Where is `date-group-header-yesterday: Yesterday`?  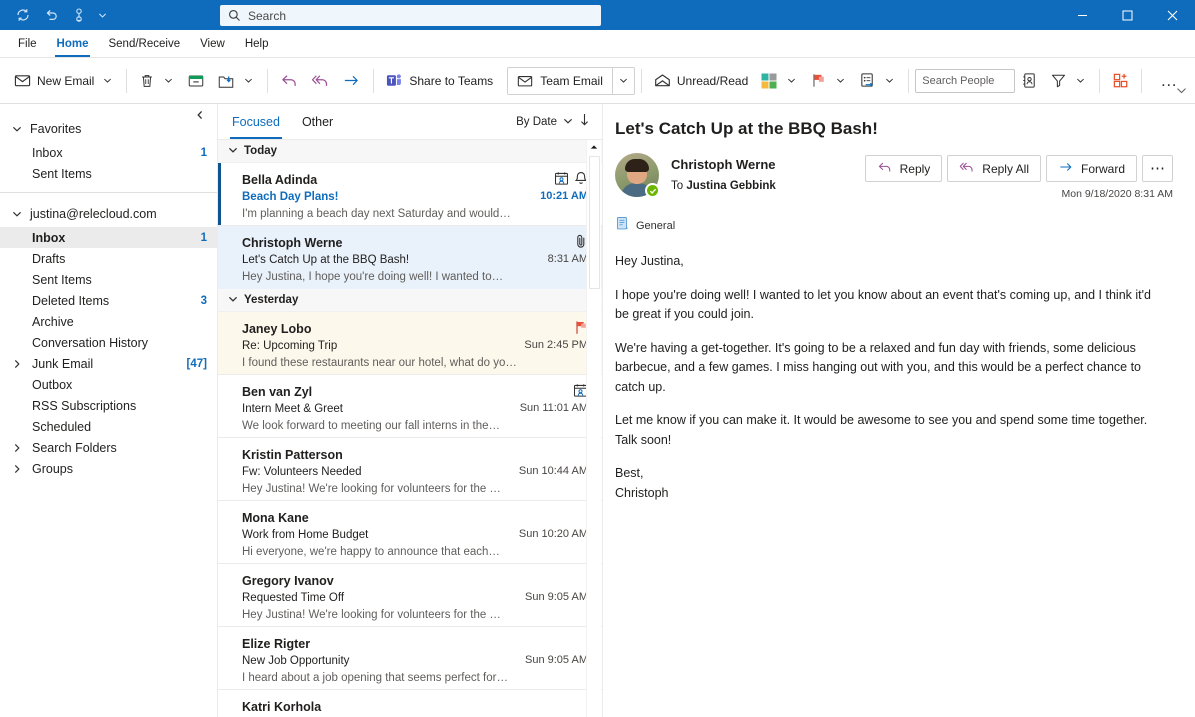
date-group-header-yesterday: Yesterday is located at coordinates (410, 300).